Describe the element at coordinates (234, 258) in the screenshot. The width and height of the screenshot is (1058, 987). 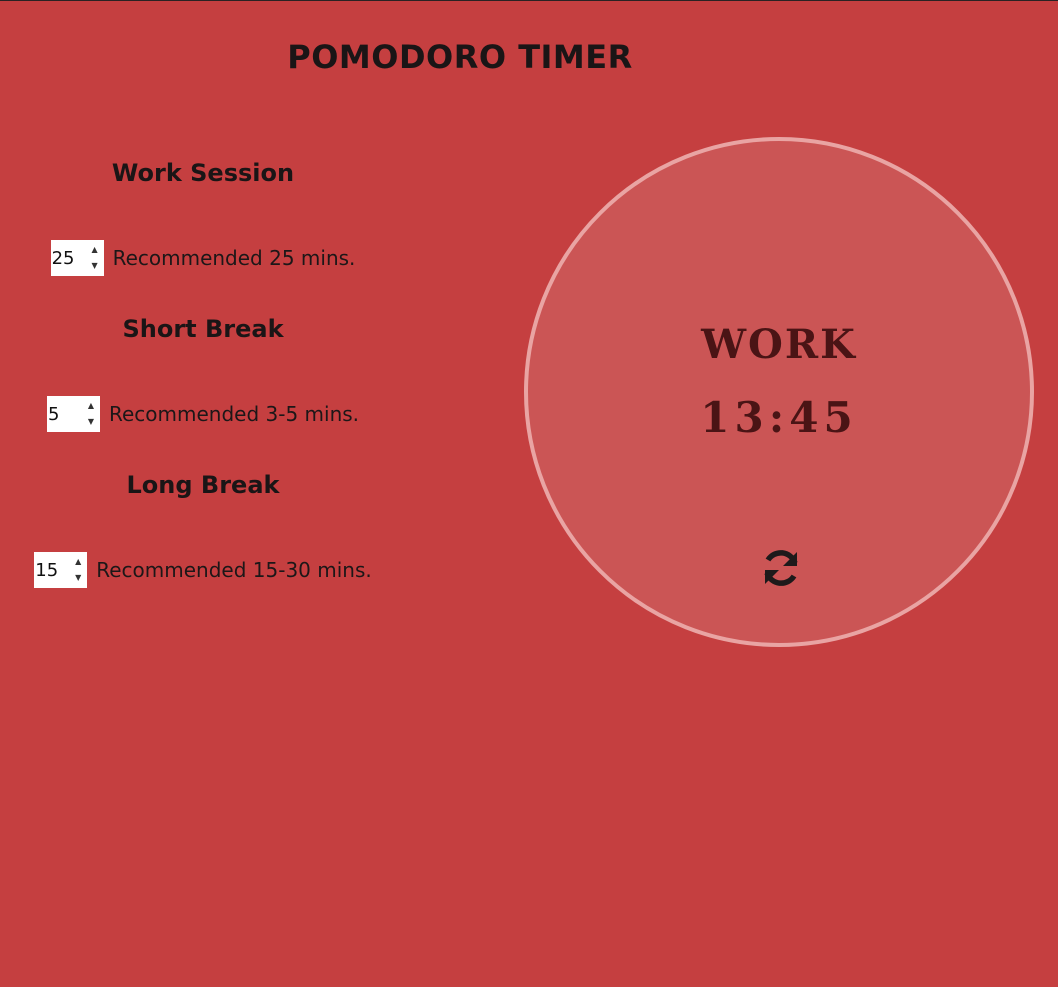
I see `work-session-recommendation: Recommended 25 mins.` at that location.